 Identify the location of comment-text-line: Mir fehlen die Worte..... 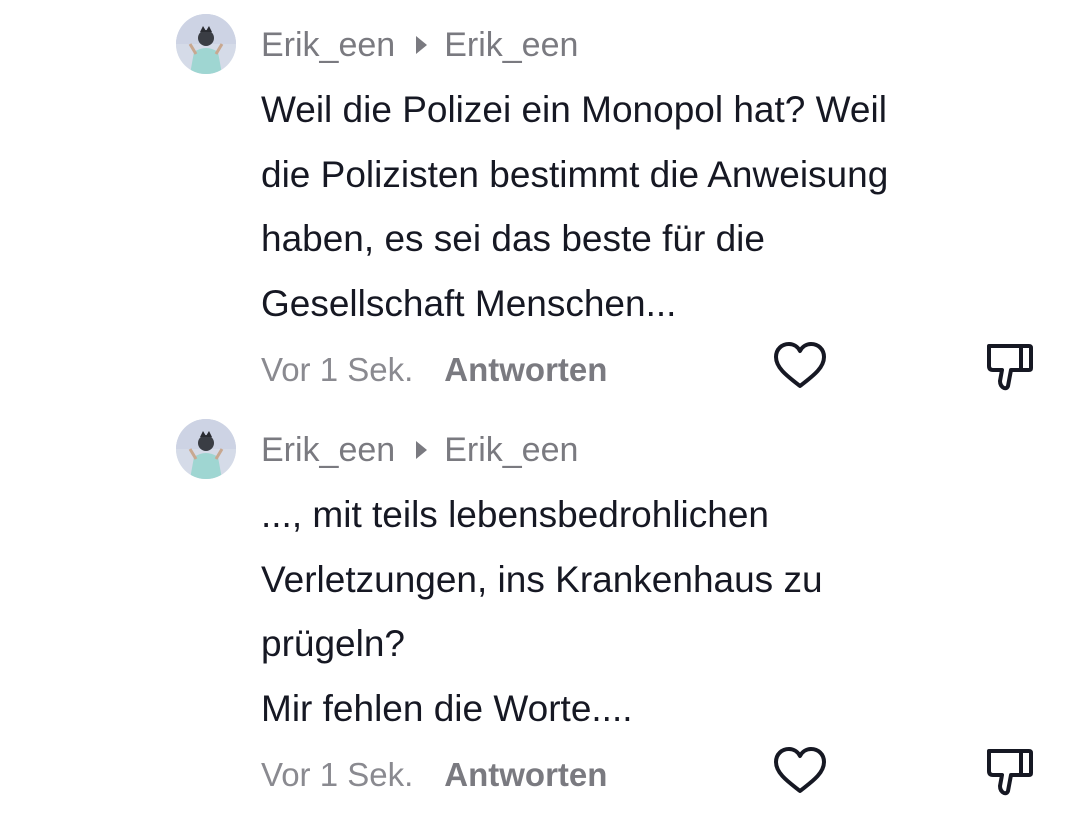
(447, 708).